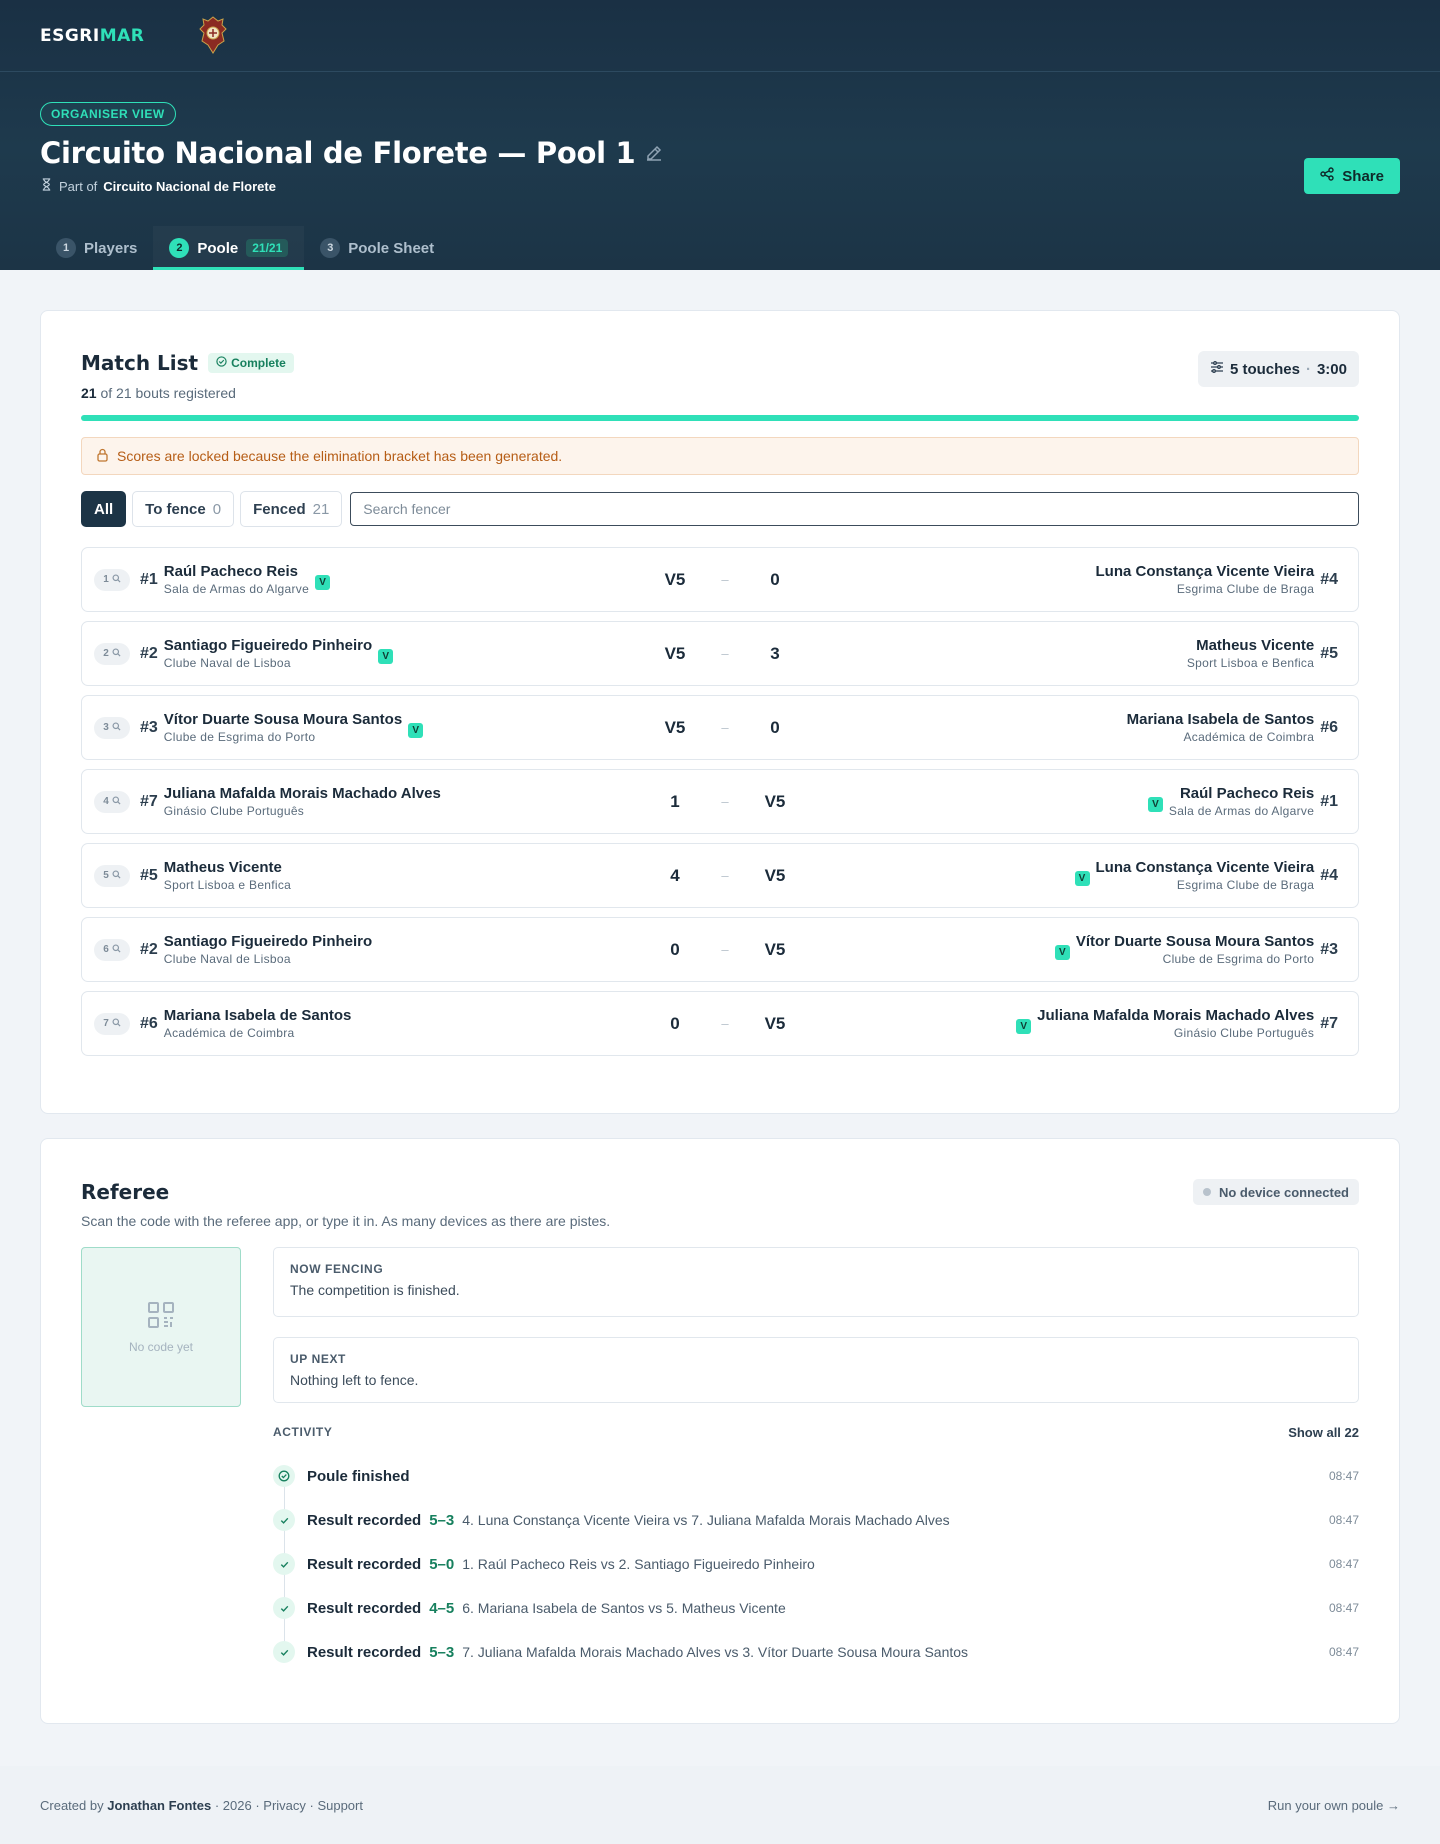 This screenshot has height=1844, width=1440. I want to click on fencer-club: Sport Lisboa e Benfica, so click(227, 885).